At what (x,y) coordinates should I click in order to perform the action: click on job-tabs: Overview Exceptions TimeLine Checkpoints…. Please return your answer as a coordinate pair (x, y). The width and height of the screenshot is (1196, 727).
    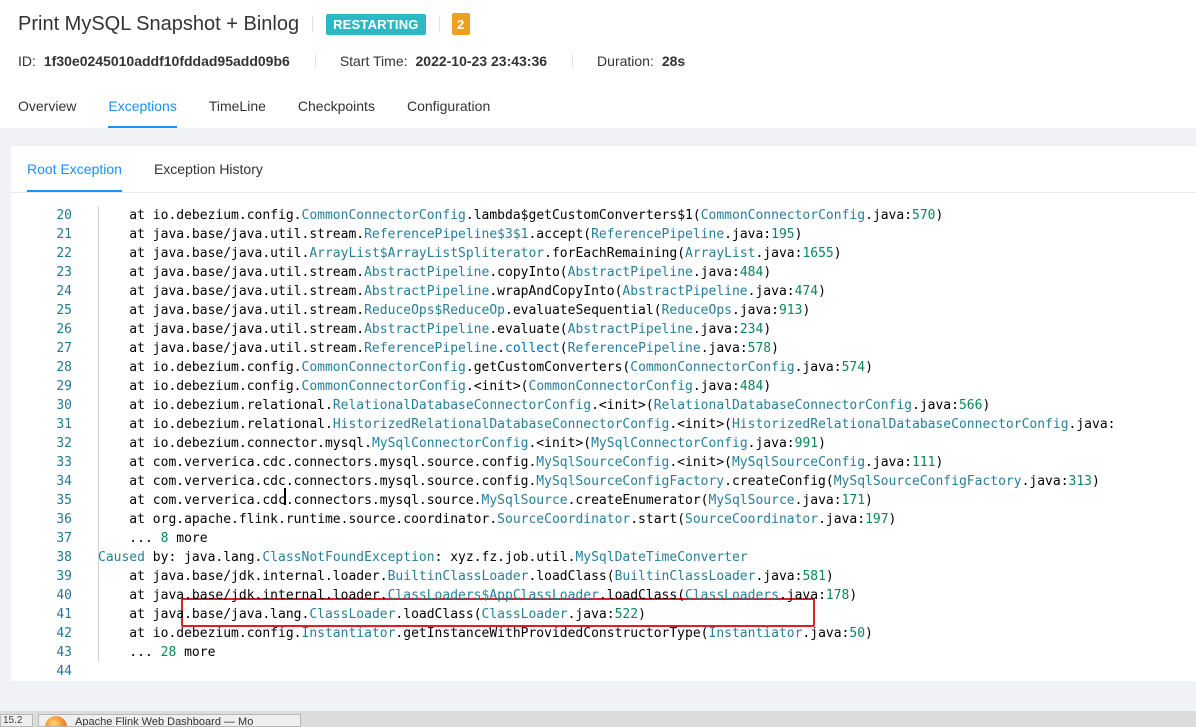
    Looking at the image, I should click on (270, 108).